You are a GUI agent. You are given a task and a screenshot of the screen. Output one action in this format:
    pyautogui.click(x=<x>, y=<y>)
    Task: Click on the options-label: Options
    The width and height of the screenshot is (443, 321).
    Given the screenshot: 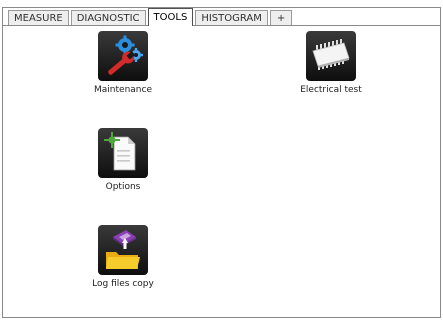 What is the action you would take?
    pyautogui.click(x=123, y=187)
    